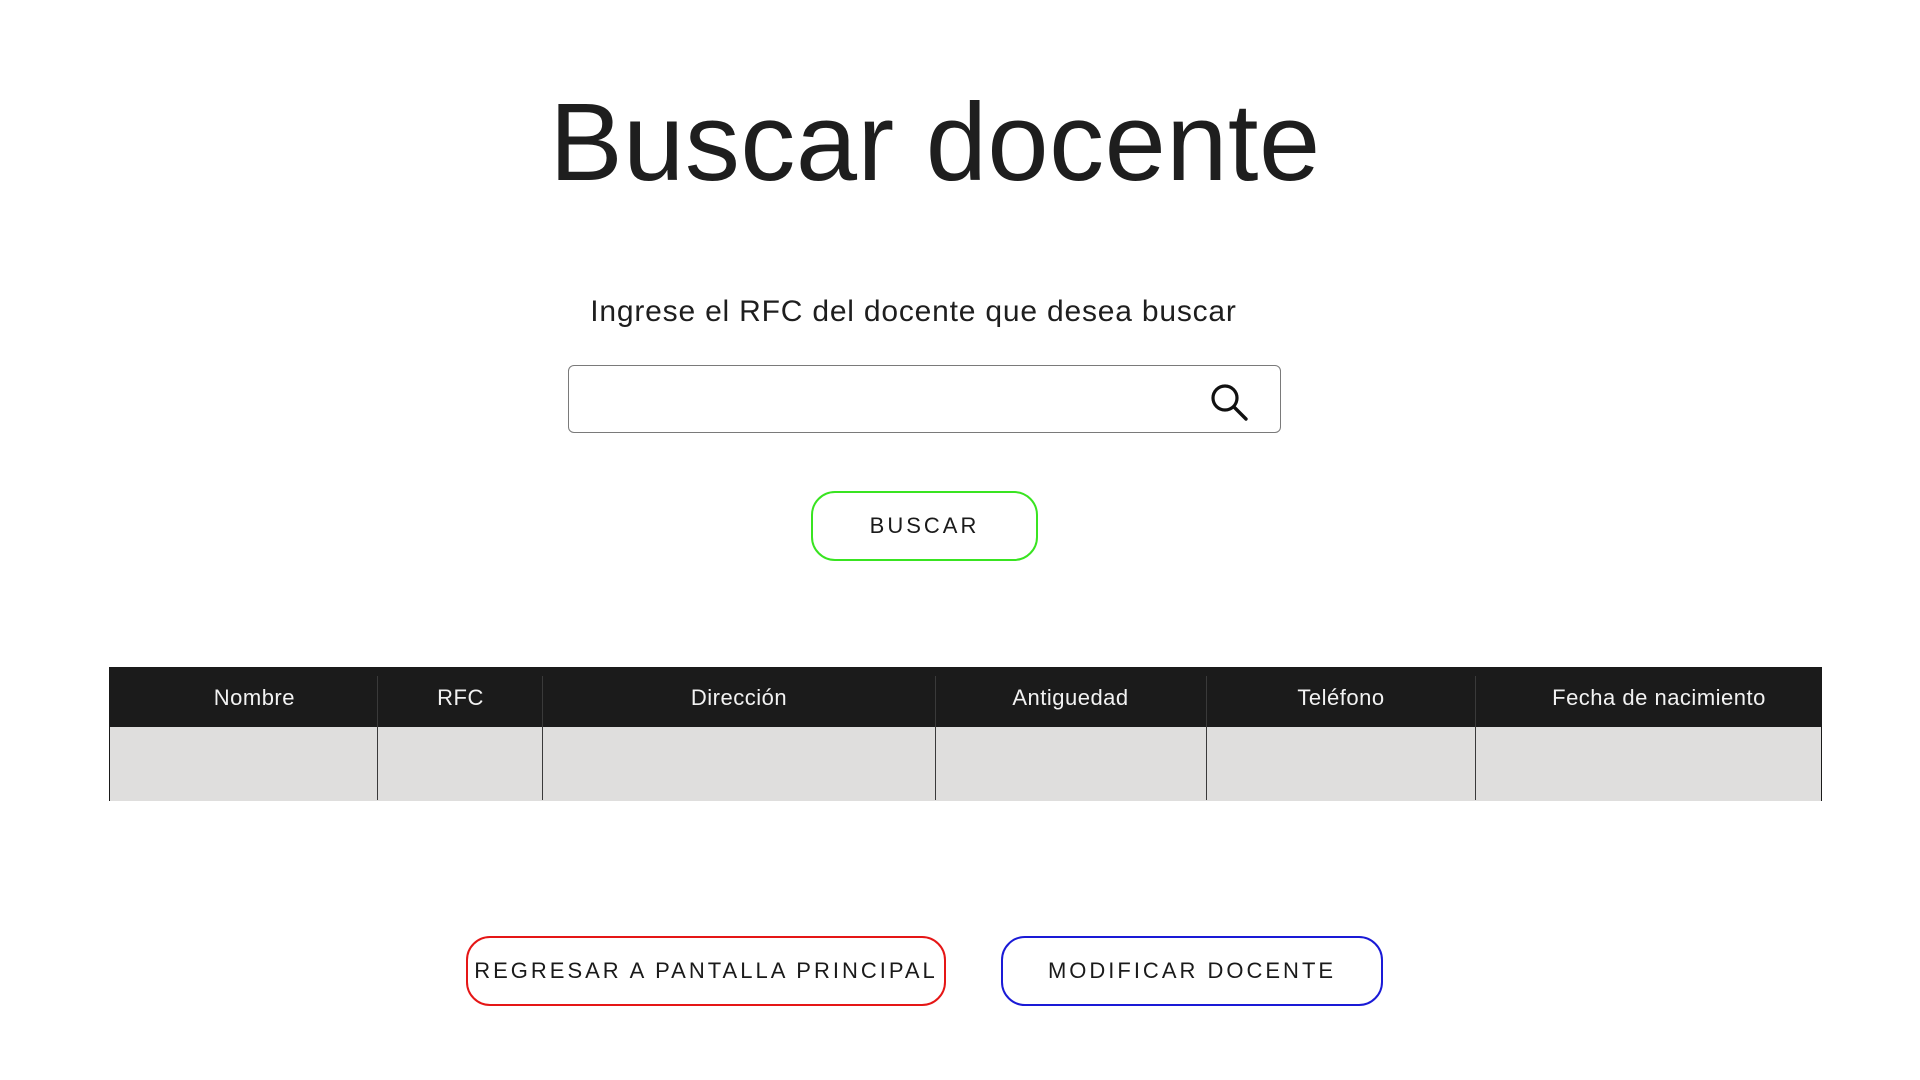 The image size is (1920, 1080). I want to click on column-header-direccion: Dirección, so click(739, 697).